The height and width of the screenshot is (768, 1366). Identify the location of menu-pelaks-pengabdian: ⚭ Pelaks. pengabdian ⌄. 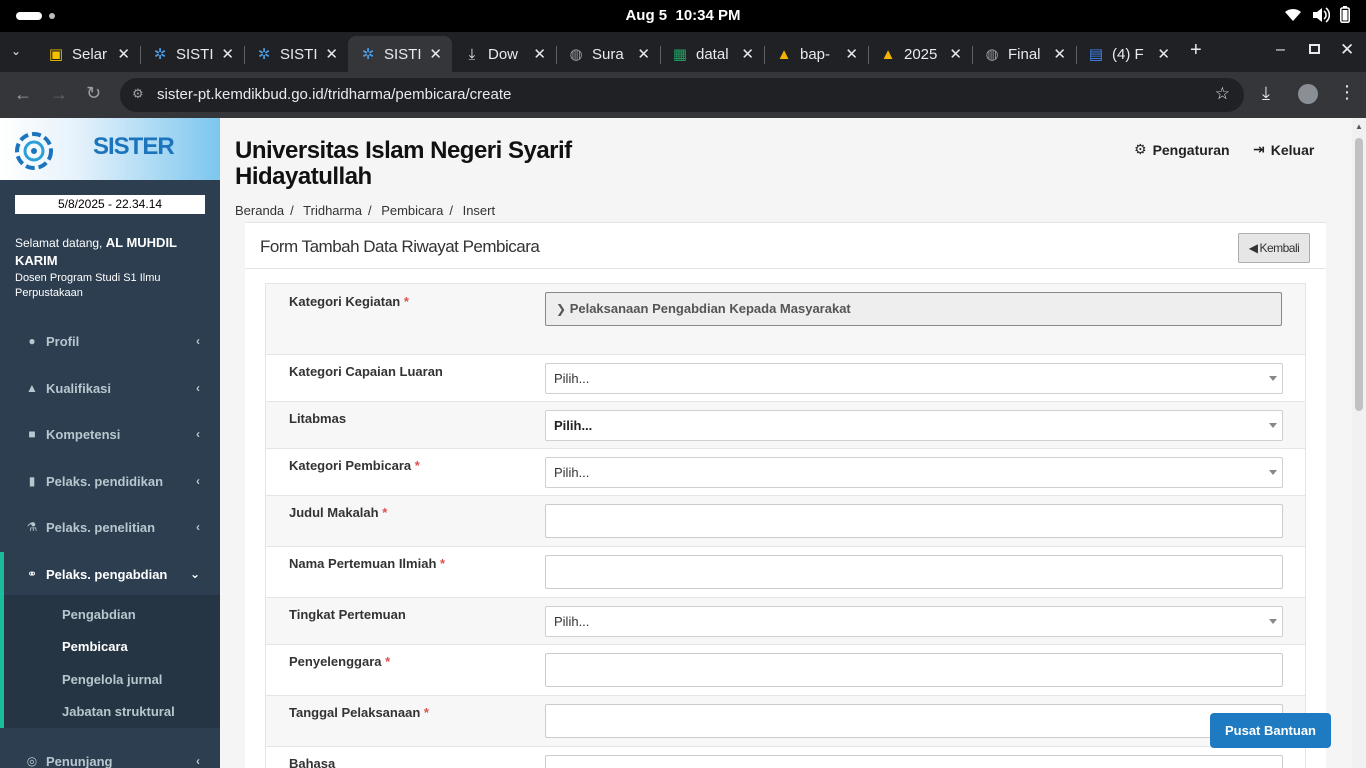
(110, 574).